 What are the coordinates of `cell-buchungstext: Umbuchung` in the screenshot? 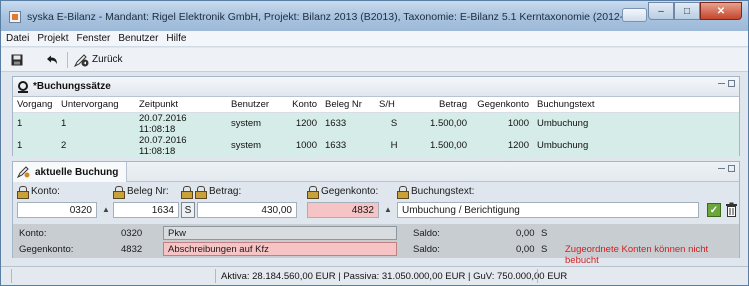 It's located at (636, 145).